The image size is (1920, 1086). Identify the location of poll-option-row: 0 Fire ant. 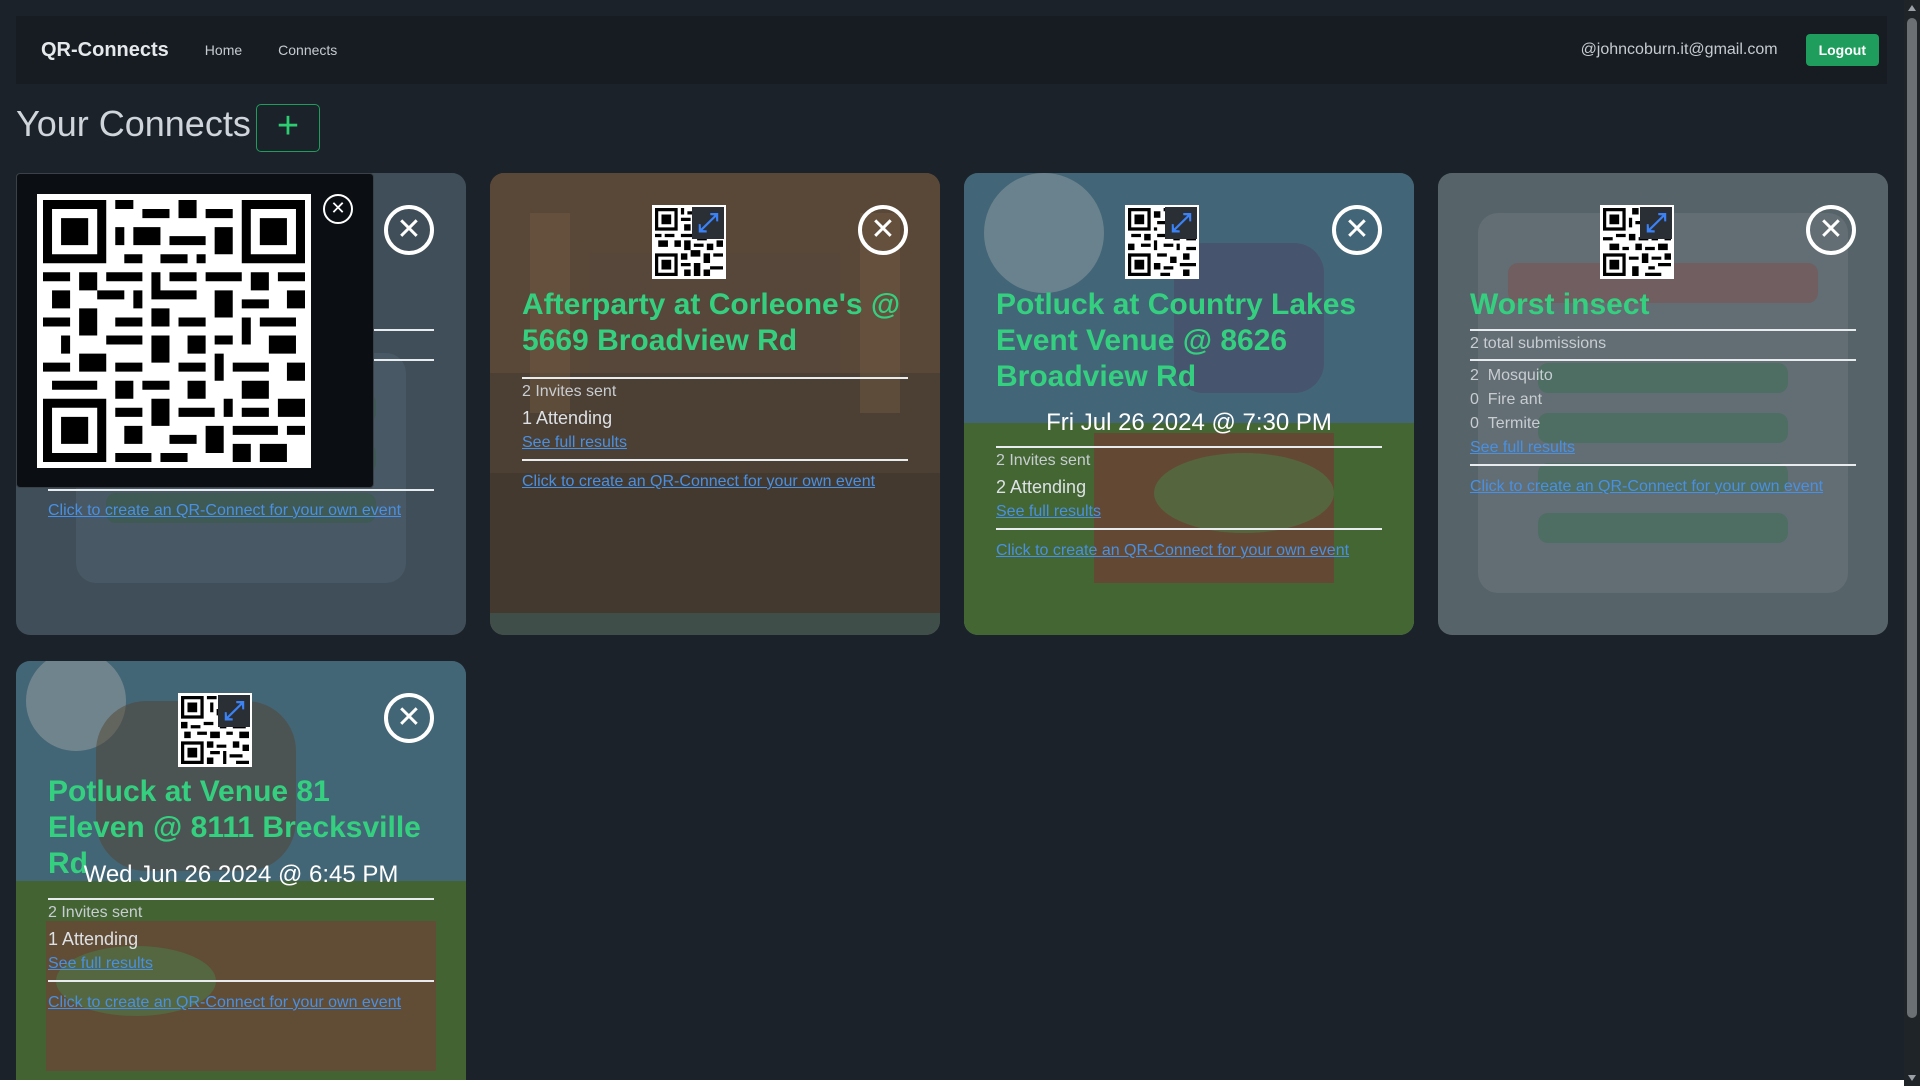
(1506, 400).